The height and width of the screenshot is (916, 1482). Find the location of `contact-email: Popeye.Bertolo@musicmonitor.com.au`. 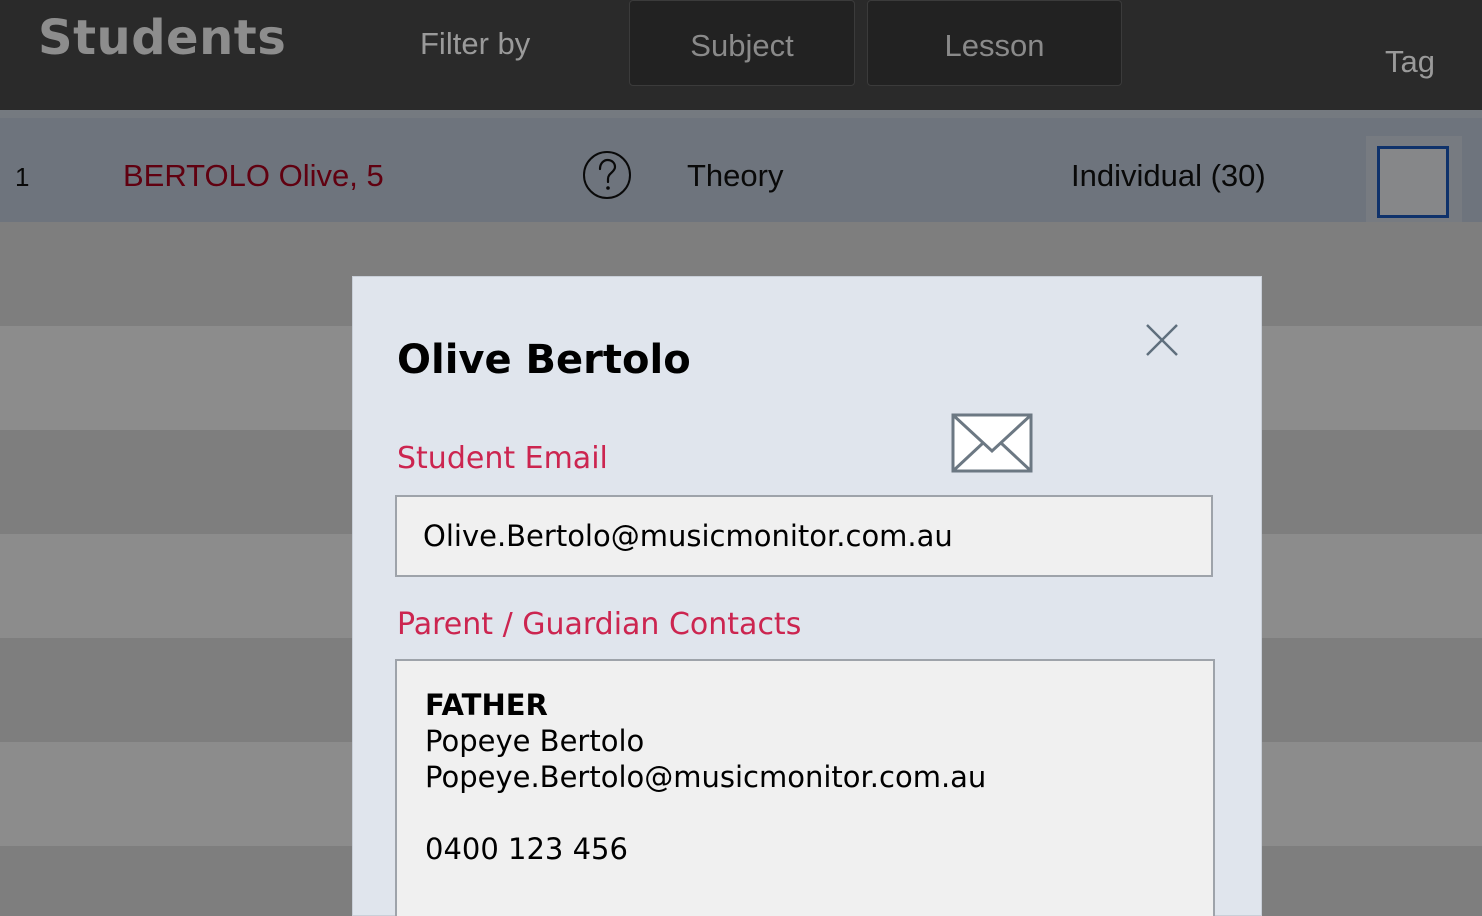

contact-email: Popeye.Bertolo@musicmonitor.com.au is located at coordinates (706, 777).